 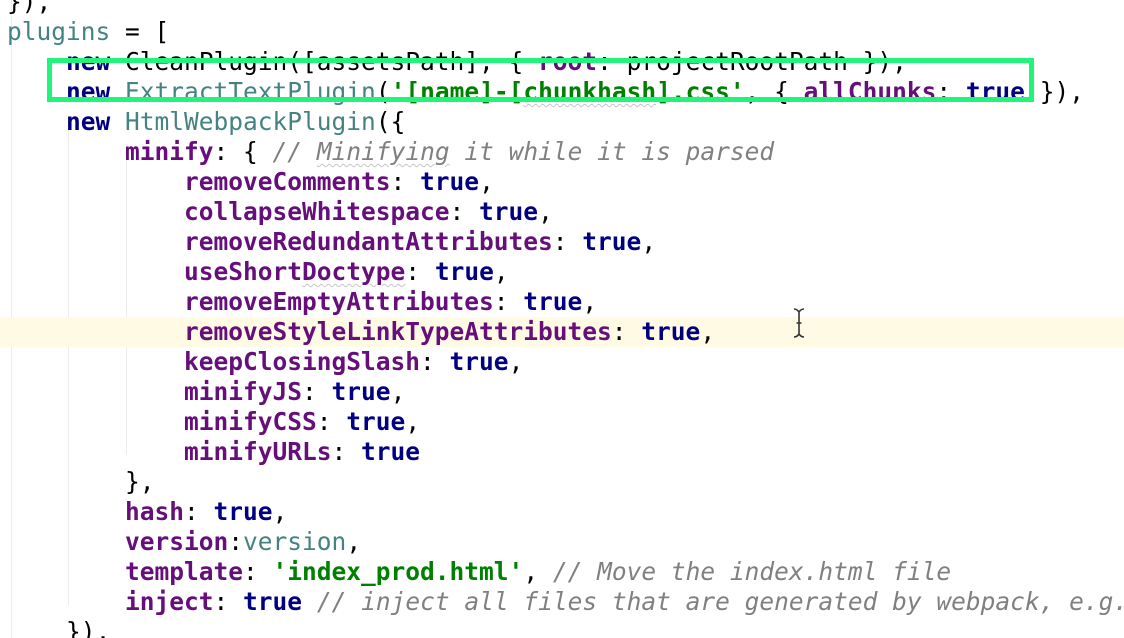 What do you see at coordinates (562, 212) in the screenshot?
I see `code-line: collapseWhitespace: true,` at bounding box center [562, 212].